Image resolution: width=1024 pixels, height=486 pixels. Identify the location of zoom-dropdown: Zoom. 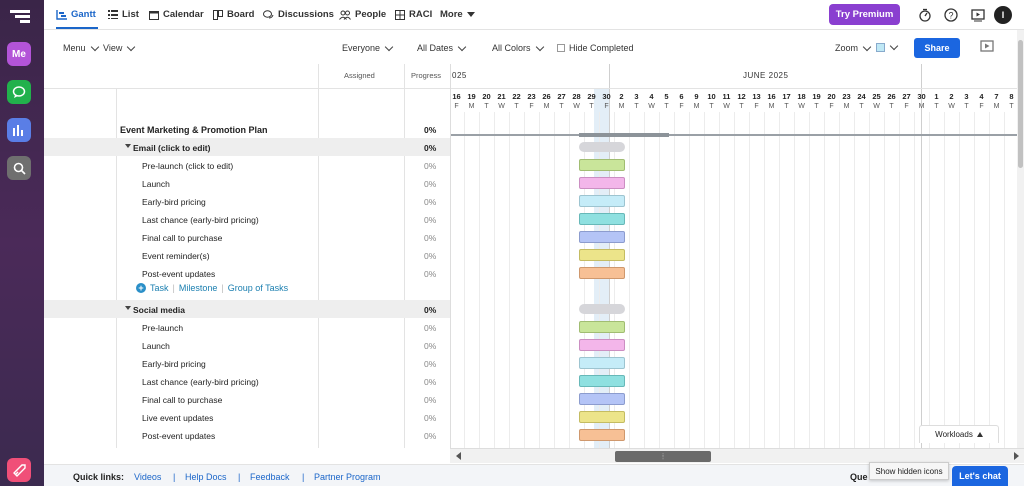
(853, 47).